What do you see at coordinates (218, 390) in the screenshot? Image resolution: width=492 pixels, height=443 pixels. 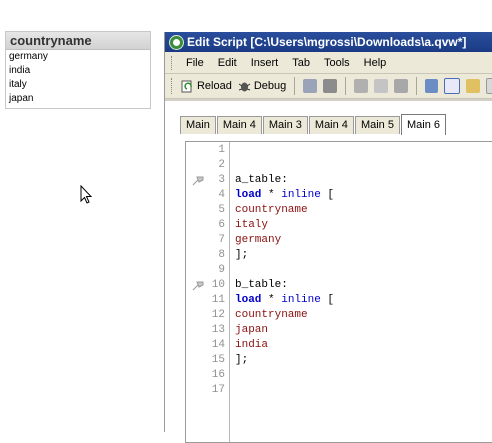 I see `line-number: 17` at bounding box center [218, 390].